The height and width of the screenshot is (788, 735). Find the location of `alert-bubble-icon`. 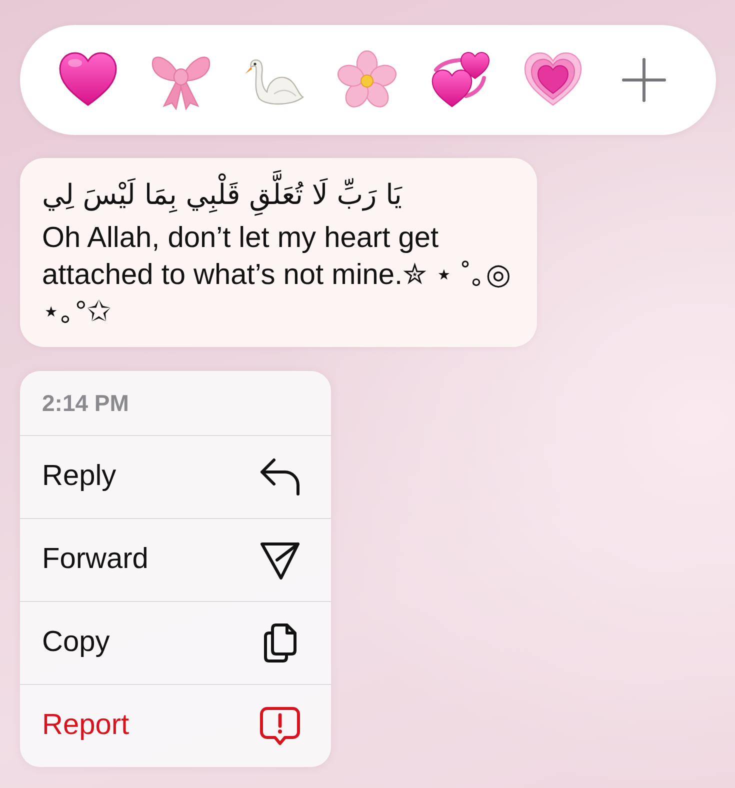

alert-bubble-icon is located at coordinates (280, 726).